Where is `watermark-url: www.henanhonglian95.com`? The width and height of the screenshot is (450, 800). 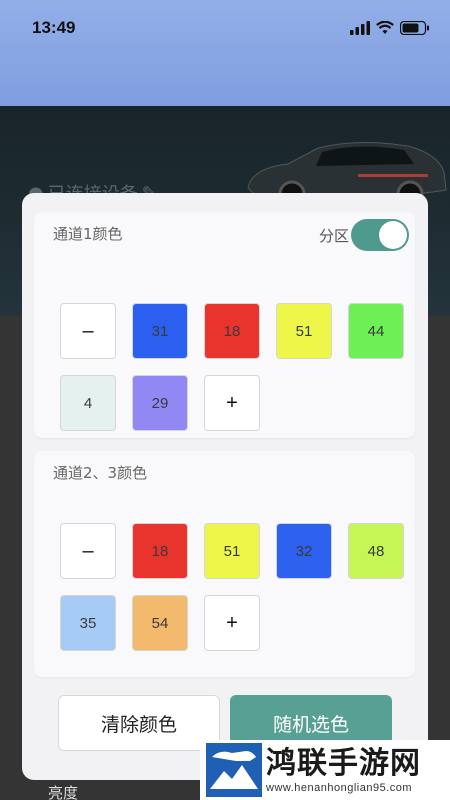 watermark-url: www.henanhonglian95.com is located at coordinates (339, 788).